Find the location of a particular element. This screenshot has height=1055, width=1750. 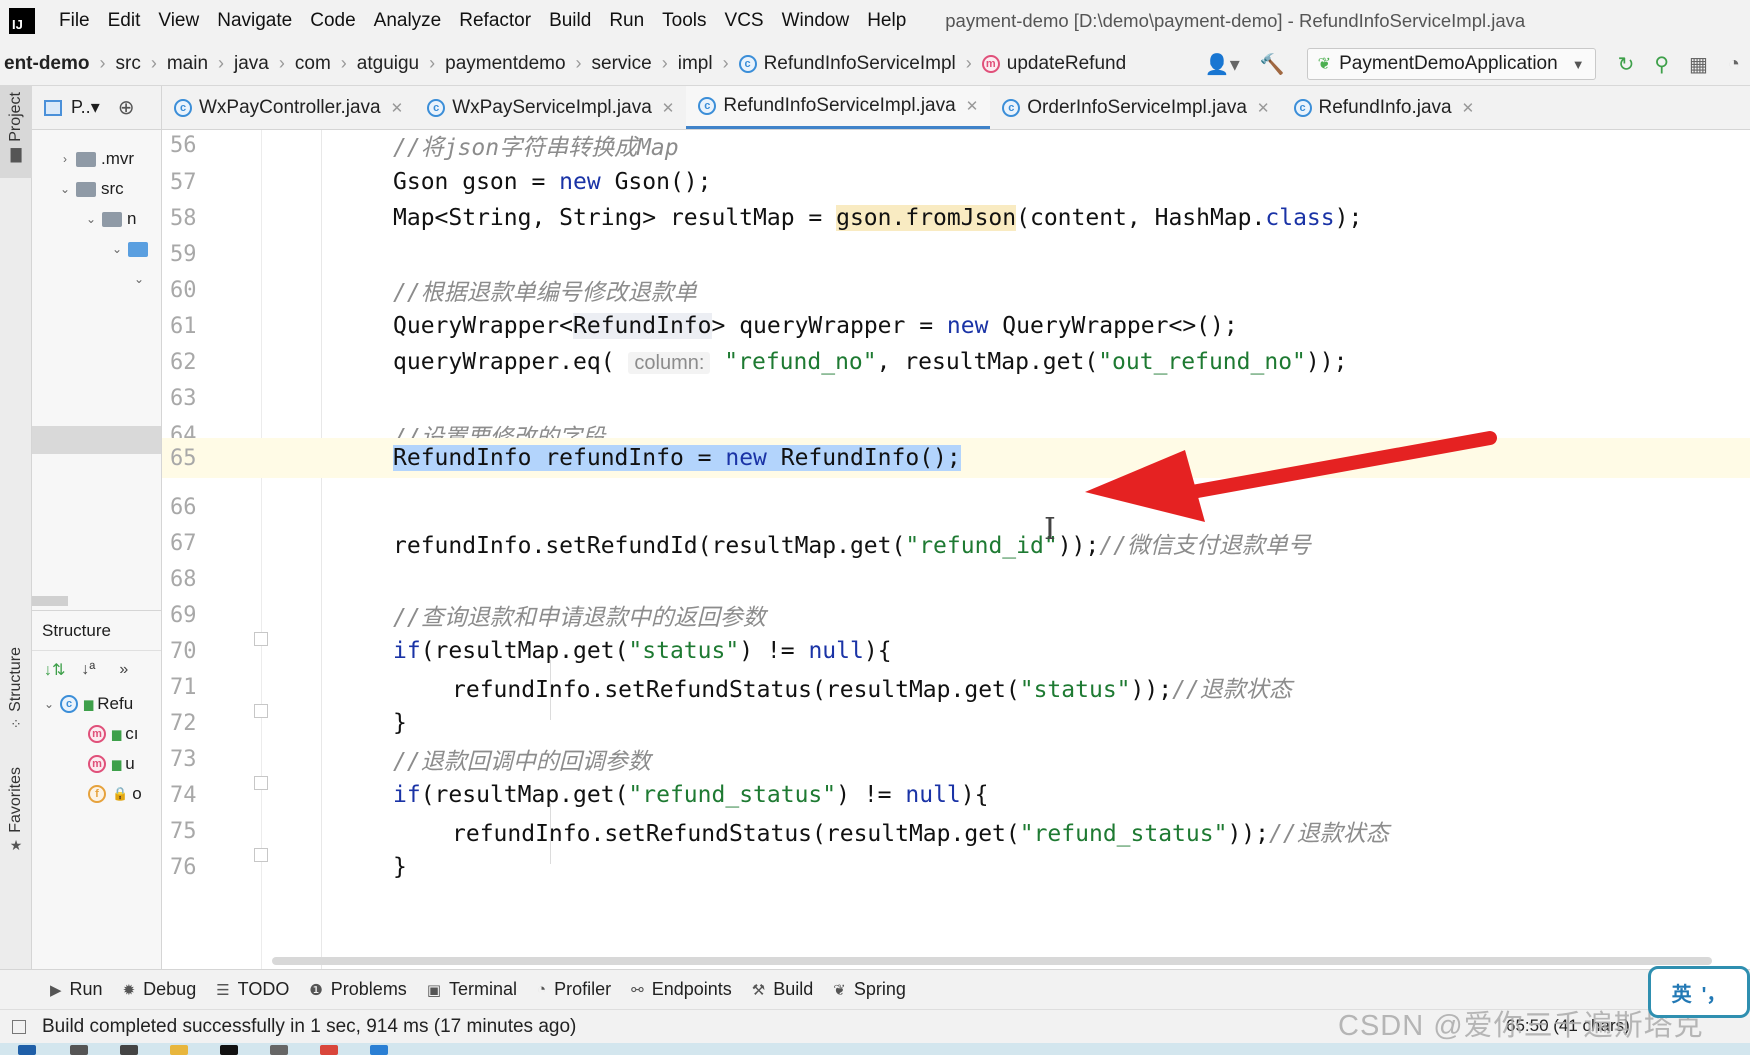

menu-run: Run is located at coordinates (626, 21).